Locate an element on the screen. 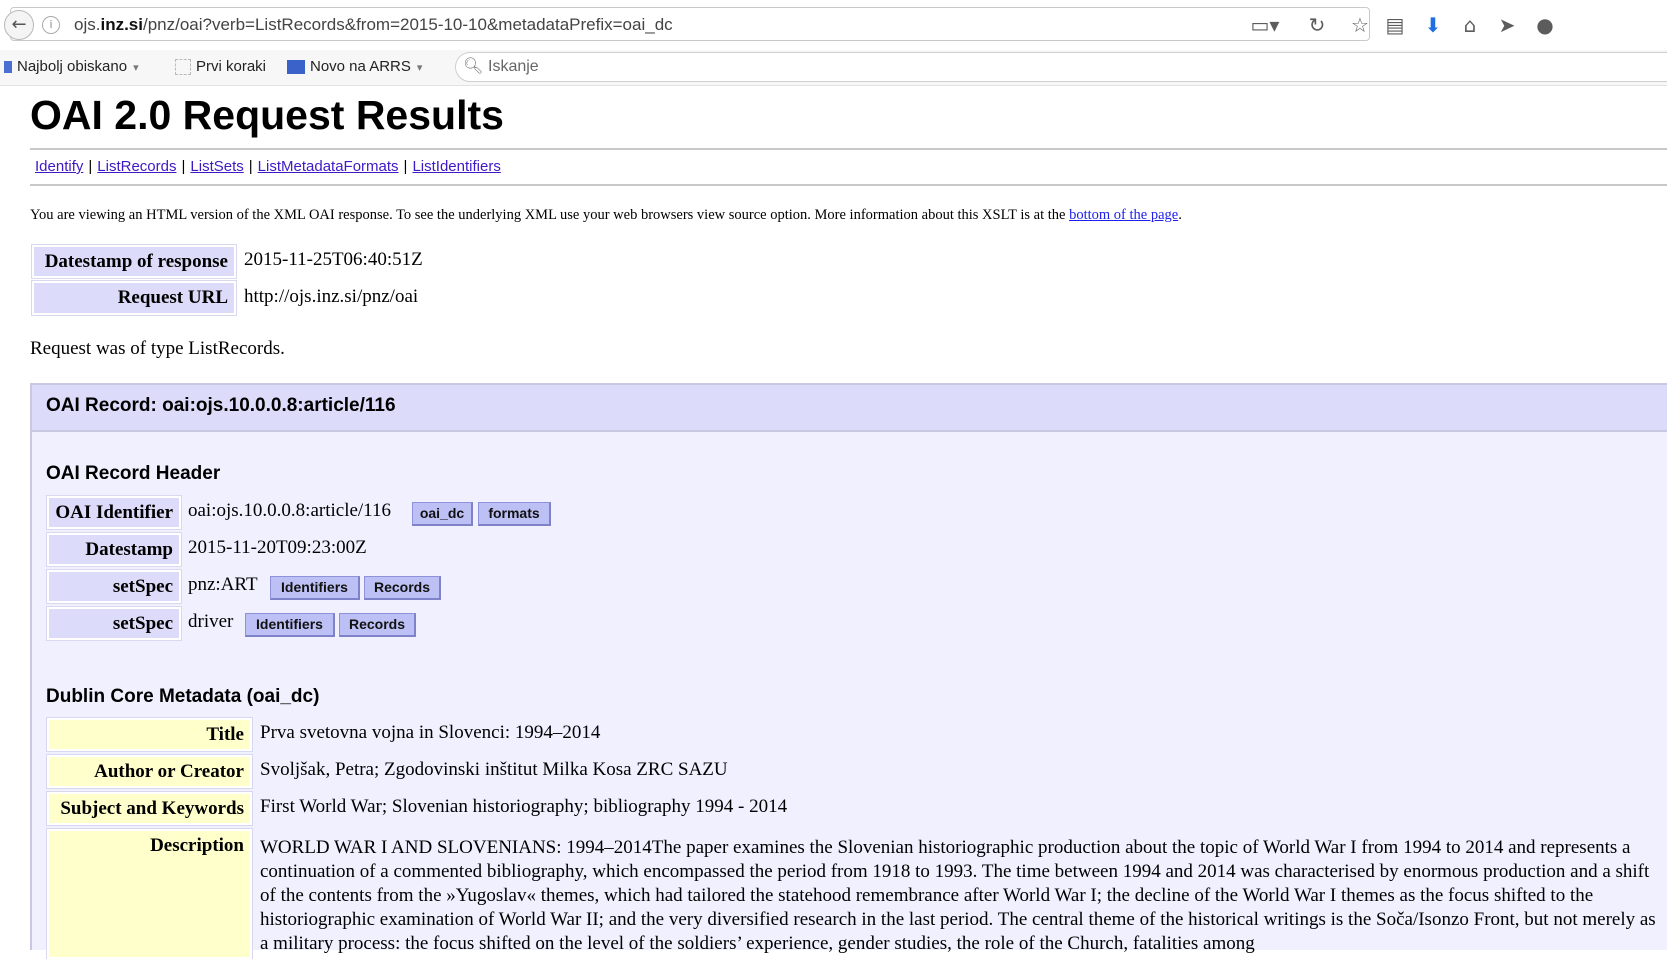 This screenshot has height=959, width=1667. bookmark-label: Najbolj obiskano is located at coordinates (72, 66).